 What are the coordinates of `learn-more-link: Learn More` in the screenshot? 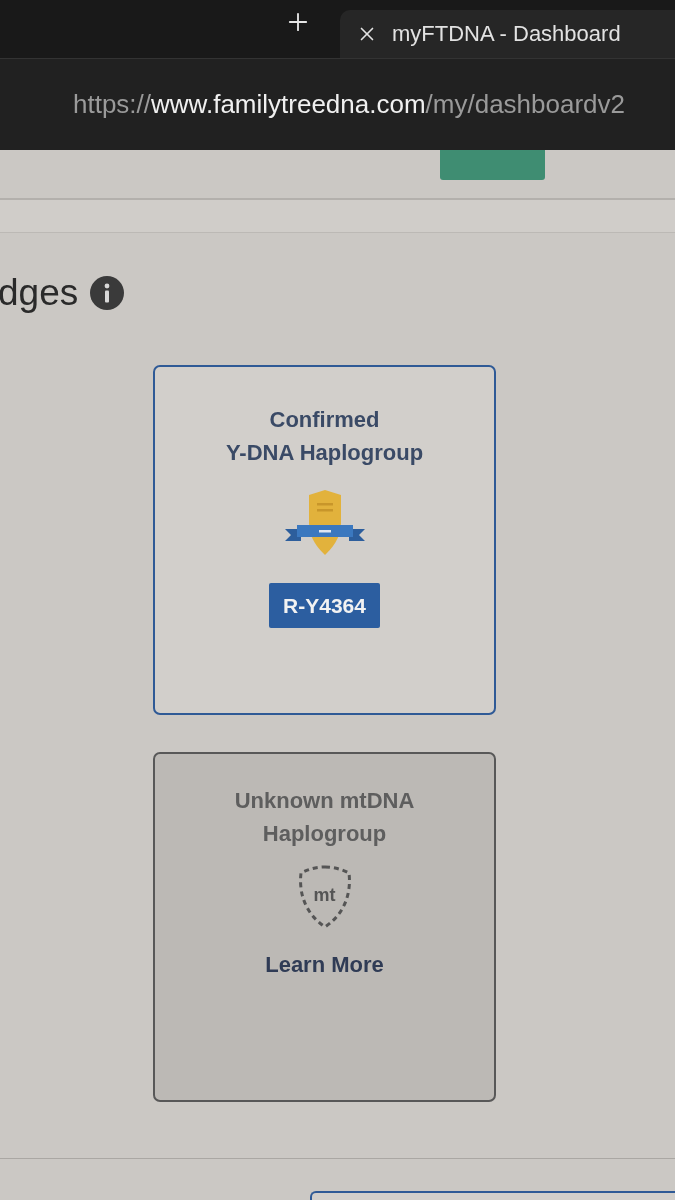 It's located at (324, 965).